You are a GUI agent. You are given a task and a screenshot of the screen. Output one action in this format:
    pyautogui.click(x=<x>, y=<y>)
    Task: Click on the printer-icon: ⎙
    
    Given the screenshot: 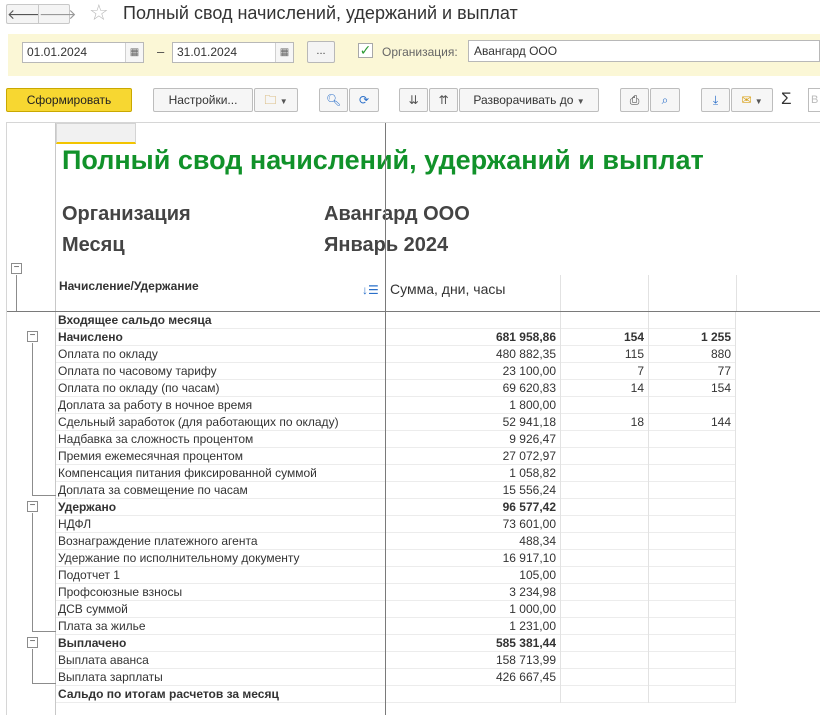 What is the action you would take?
    pyautogui.click(x=634, y=100)
    